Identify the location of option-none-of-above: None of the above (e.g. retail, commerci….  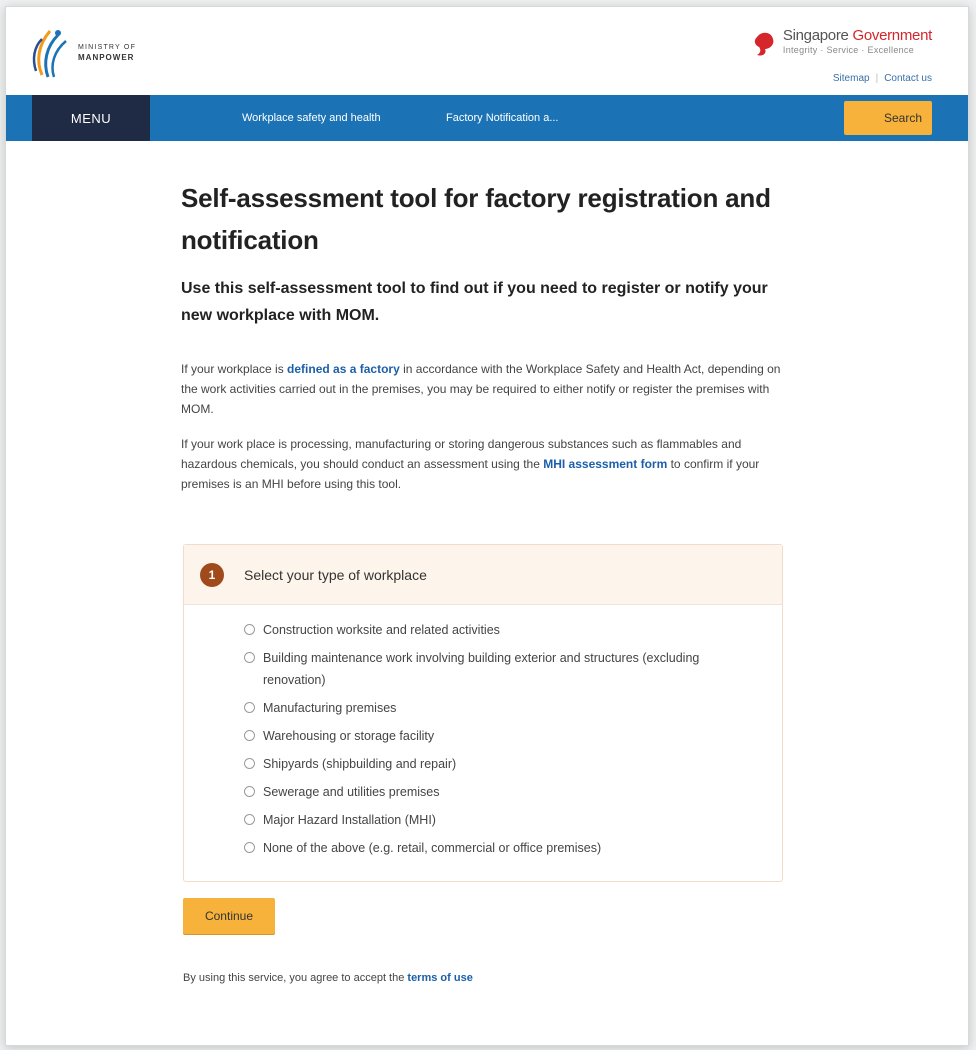
(513, 848).